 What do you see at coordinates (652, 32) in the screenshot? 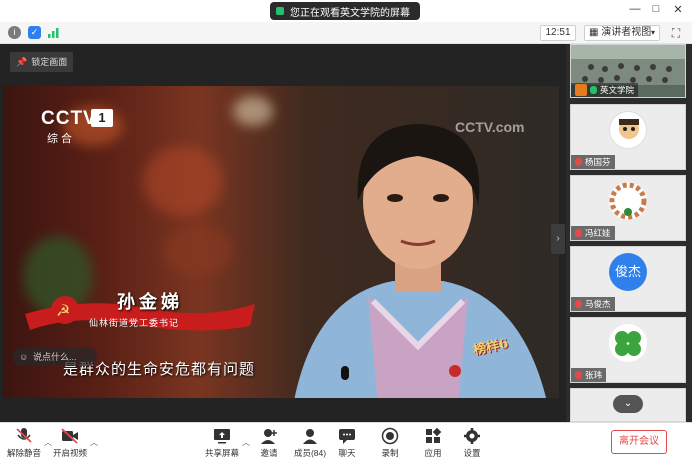
I see `chevron-down-icon: ▾` at bounding box center [652, 32].